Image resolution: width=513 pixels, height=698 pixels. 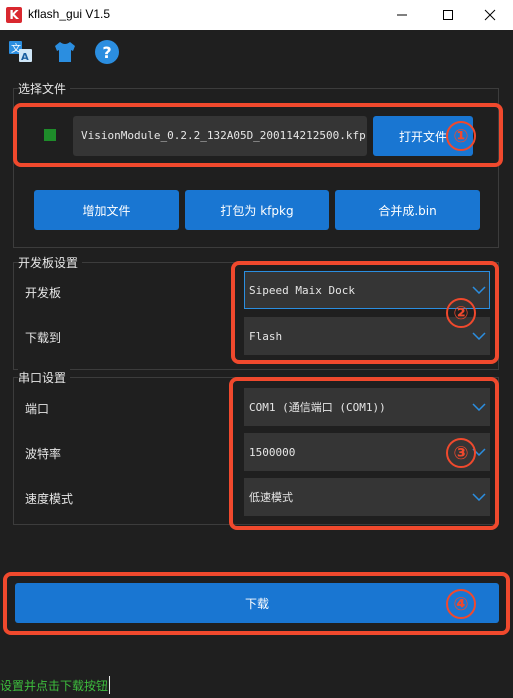 I want to click on baud-rate-label: 波特率, so click(x=43, y=454).